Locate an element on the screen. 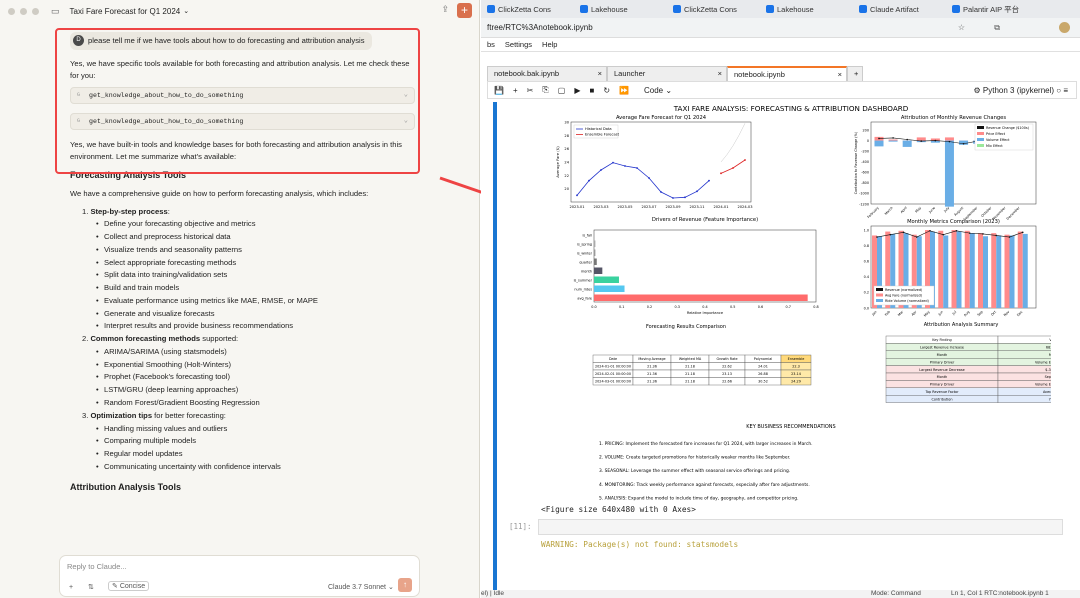 This screenshot has width=1080, height=598. send-button: ↑ is located at coordinates (405, 585).